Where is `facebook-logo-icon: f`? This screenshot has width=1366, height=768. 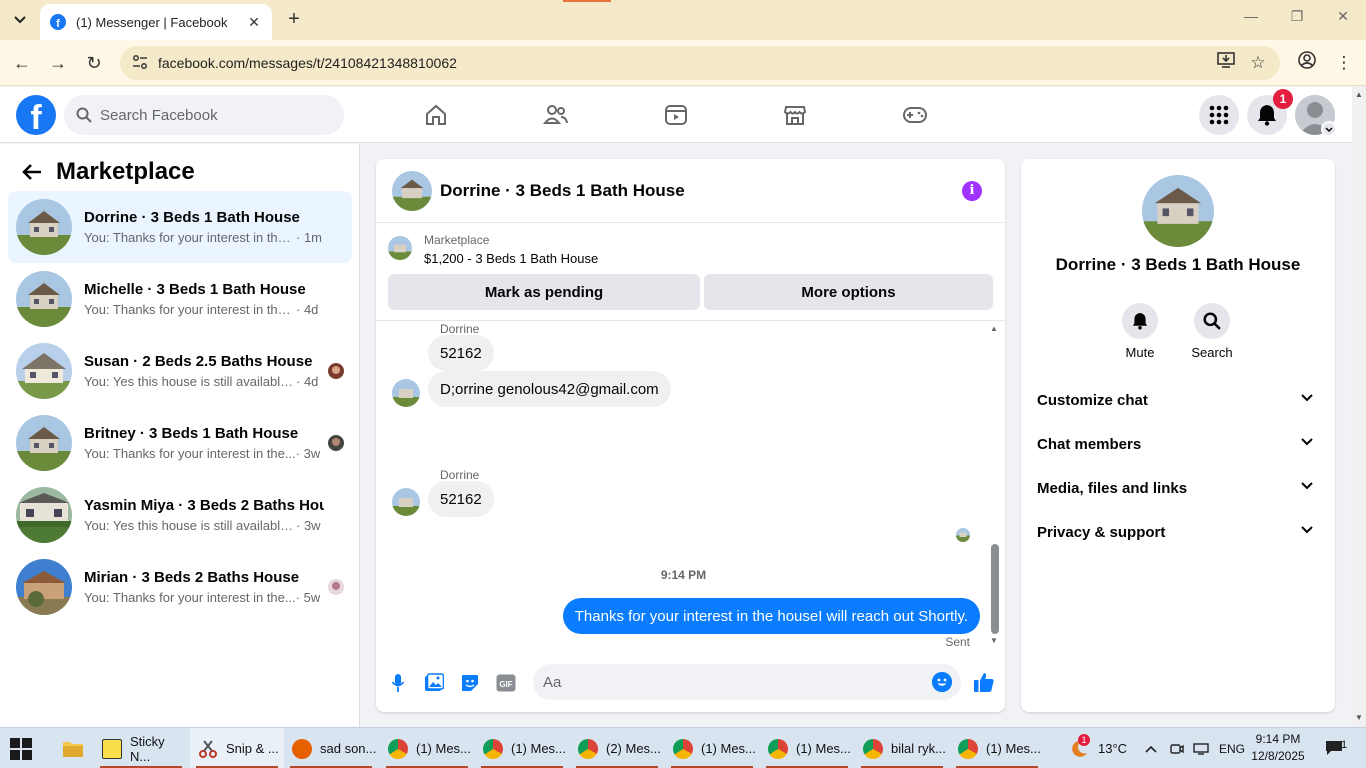 facebook-logo-icon: f is located at coordinates (36, 115).